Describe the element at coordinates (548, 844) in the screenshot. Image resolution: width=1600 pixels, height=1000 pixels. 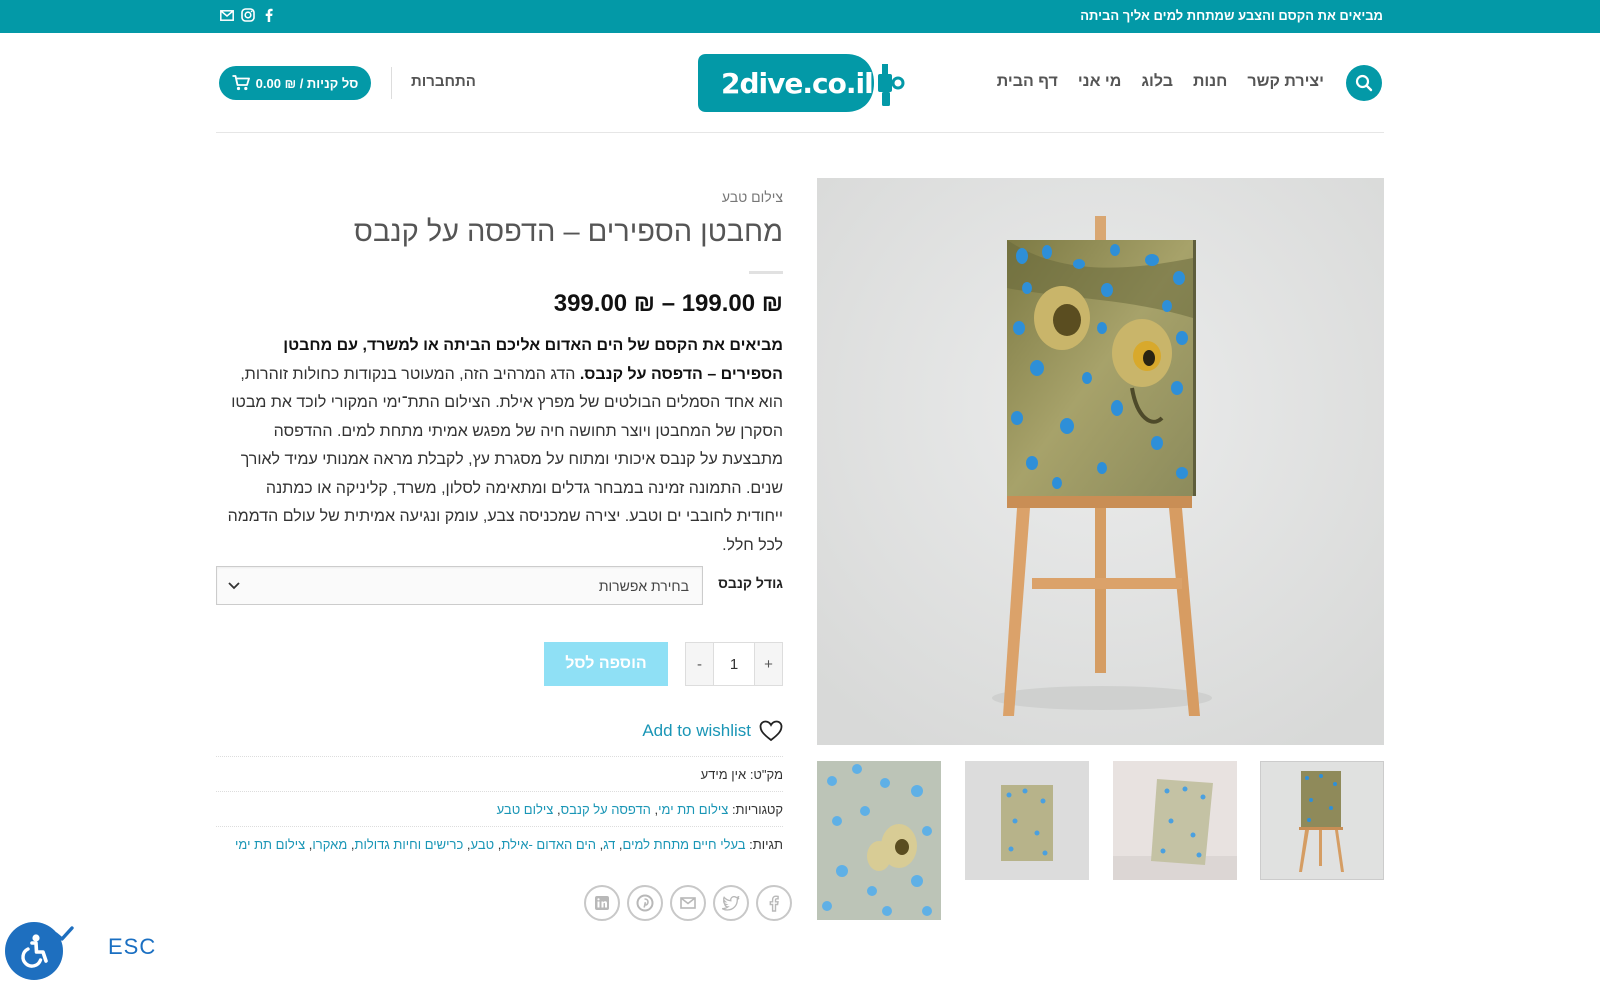
I see `tag-link: הים האדום -אילת` at that location.